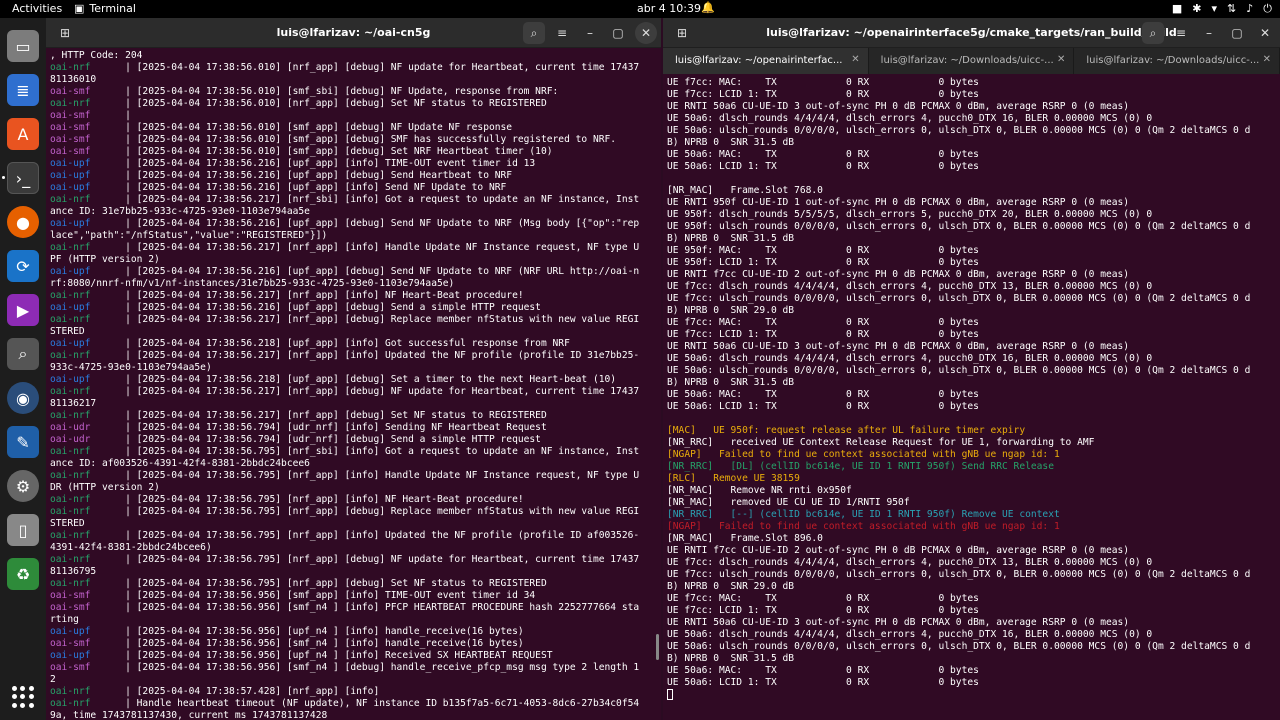 The image size is (1280, 720). I want to click on titlebar: ⊞ luis@lfarizav: ~/oai-cn5g ⌕ ≡ – ▢ ✕, so click(353, 33).